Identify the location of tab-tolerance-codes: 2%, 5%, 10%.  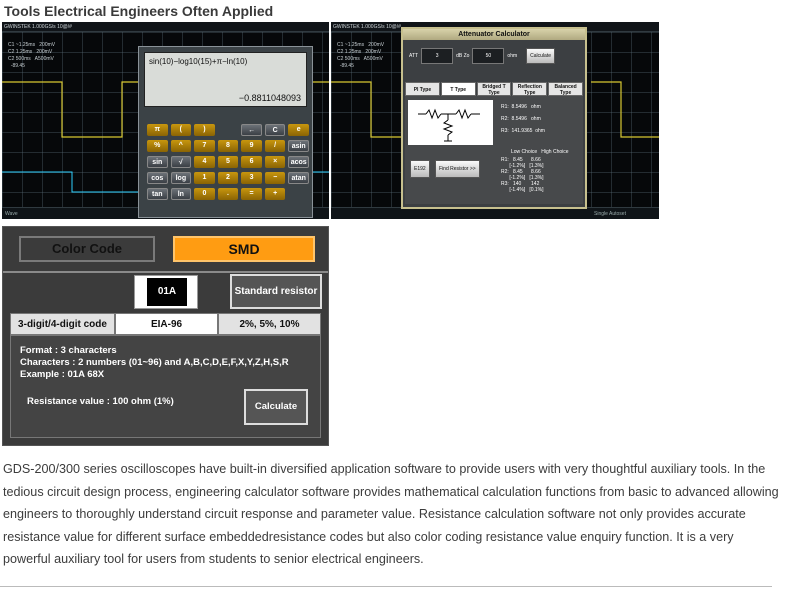
(269, 324).